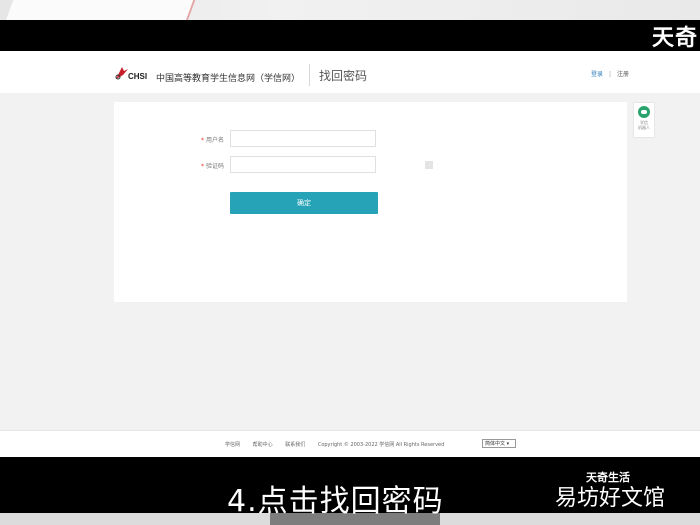 The width and height of the screenshot is (700, 525). Describe the element at coordinates (309, 75) in the screenshot. I see `header-divider` at that location.